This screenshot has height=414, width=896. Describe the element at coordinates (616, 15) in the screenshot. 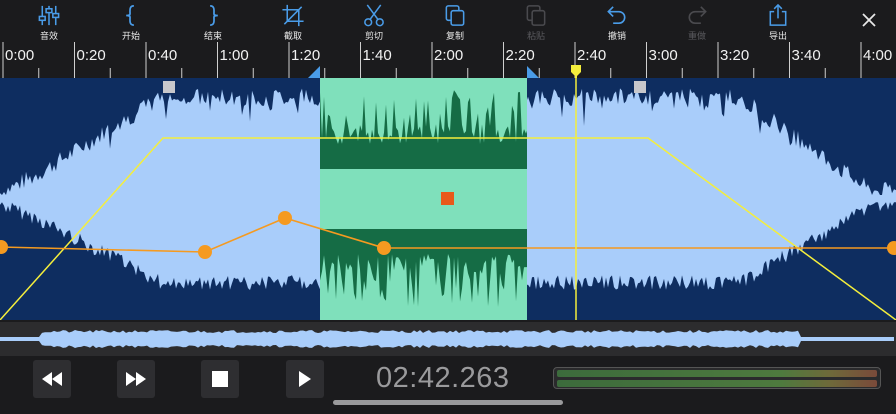

I see `undo-icon` at that location.